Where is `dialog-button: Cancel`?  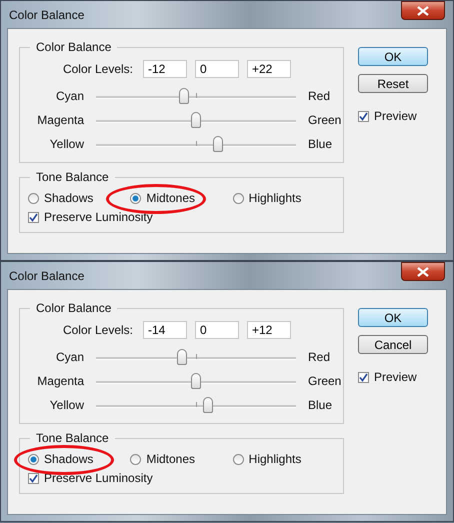
dialog-button: Cancel is located at coordinates (393, 344).